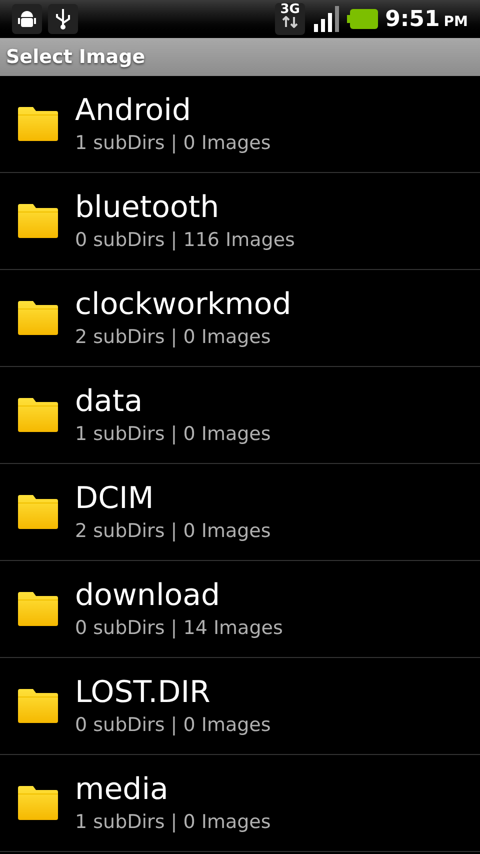 The image size is (480, 854). Describe the element at coordinates (363, 19) in the screenshot. I see `battery-icon` at that location.